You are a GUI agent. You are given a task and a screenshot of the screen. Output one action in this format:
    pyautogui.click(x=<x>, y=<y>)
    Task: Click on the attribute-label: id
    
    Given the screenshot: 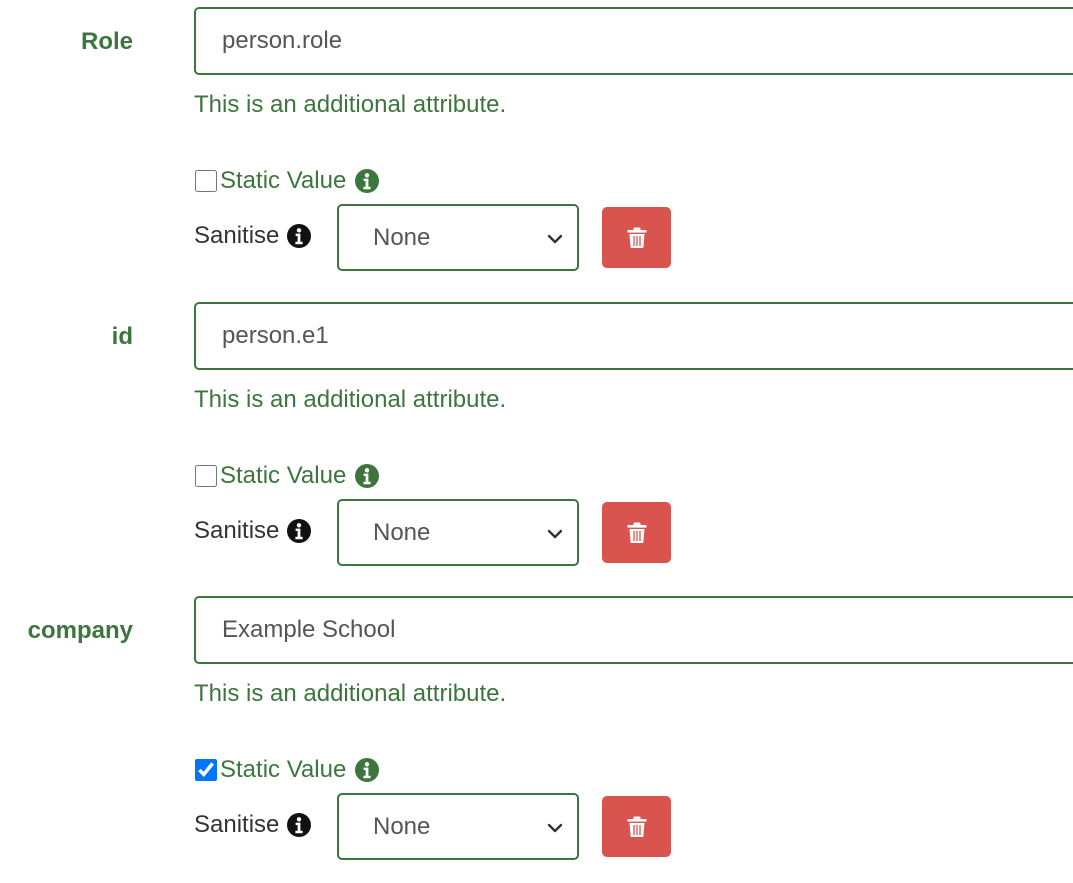 What is the action you would take?
    pyautogui.click(x=122, y=336)
    